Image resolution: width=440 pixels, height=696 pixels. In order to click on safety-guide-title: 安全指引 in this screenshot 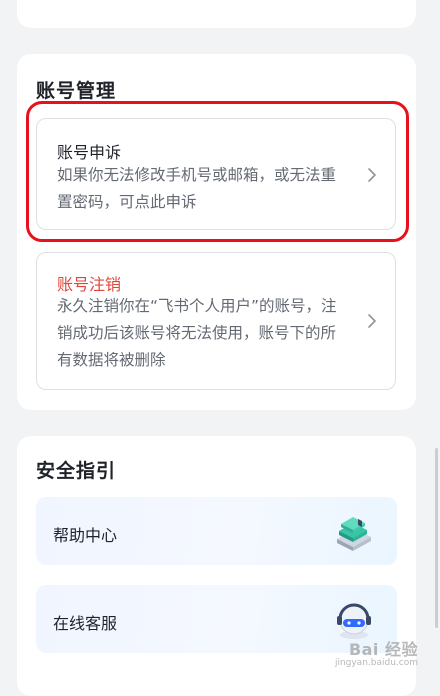, I will do `click(76, 471)`.